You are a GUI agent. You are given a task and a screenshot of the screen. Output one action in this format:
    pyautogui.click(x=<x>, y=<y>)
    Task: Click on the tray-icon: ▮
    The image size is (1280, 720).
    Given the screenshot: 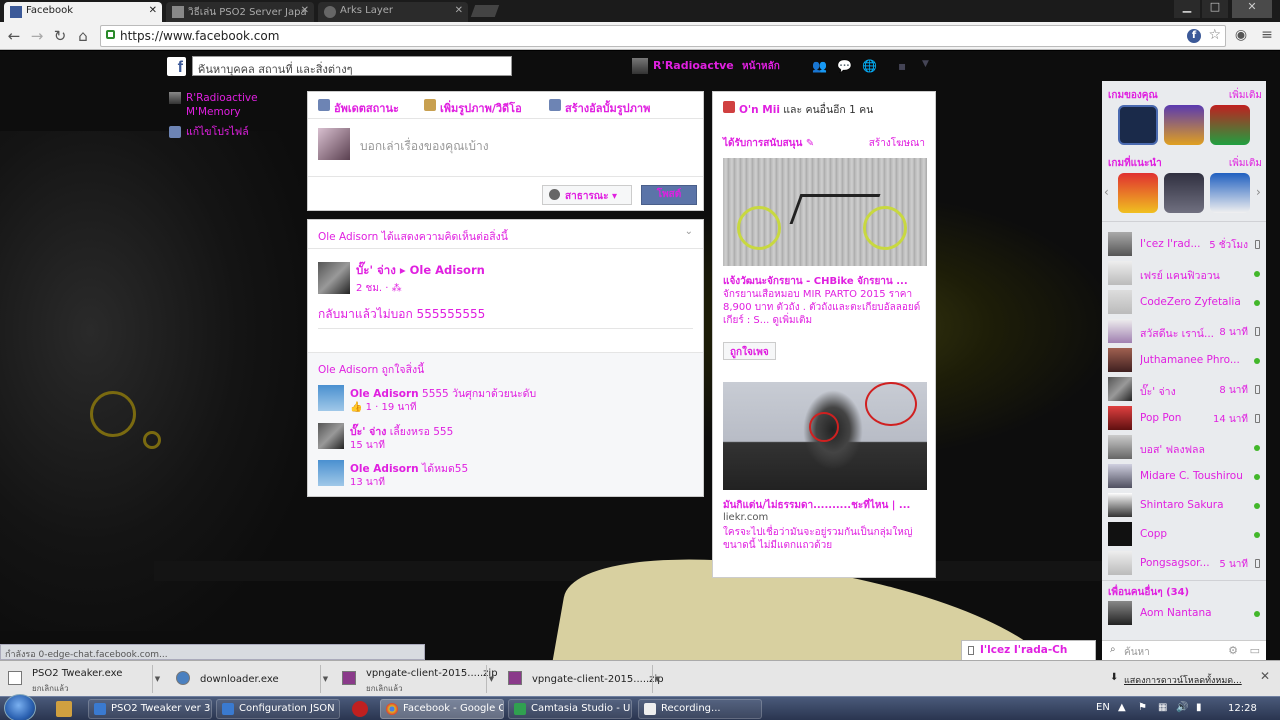 What is the action you would take?
    pyautogui.click(x=1199, y=707)
    